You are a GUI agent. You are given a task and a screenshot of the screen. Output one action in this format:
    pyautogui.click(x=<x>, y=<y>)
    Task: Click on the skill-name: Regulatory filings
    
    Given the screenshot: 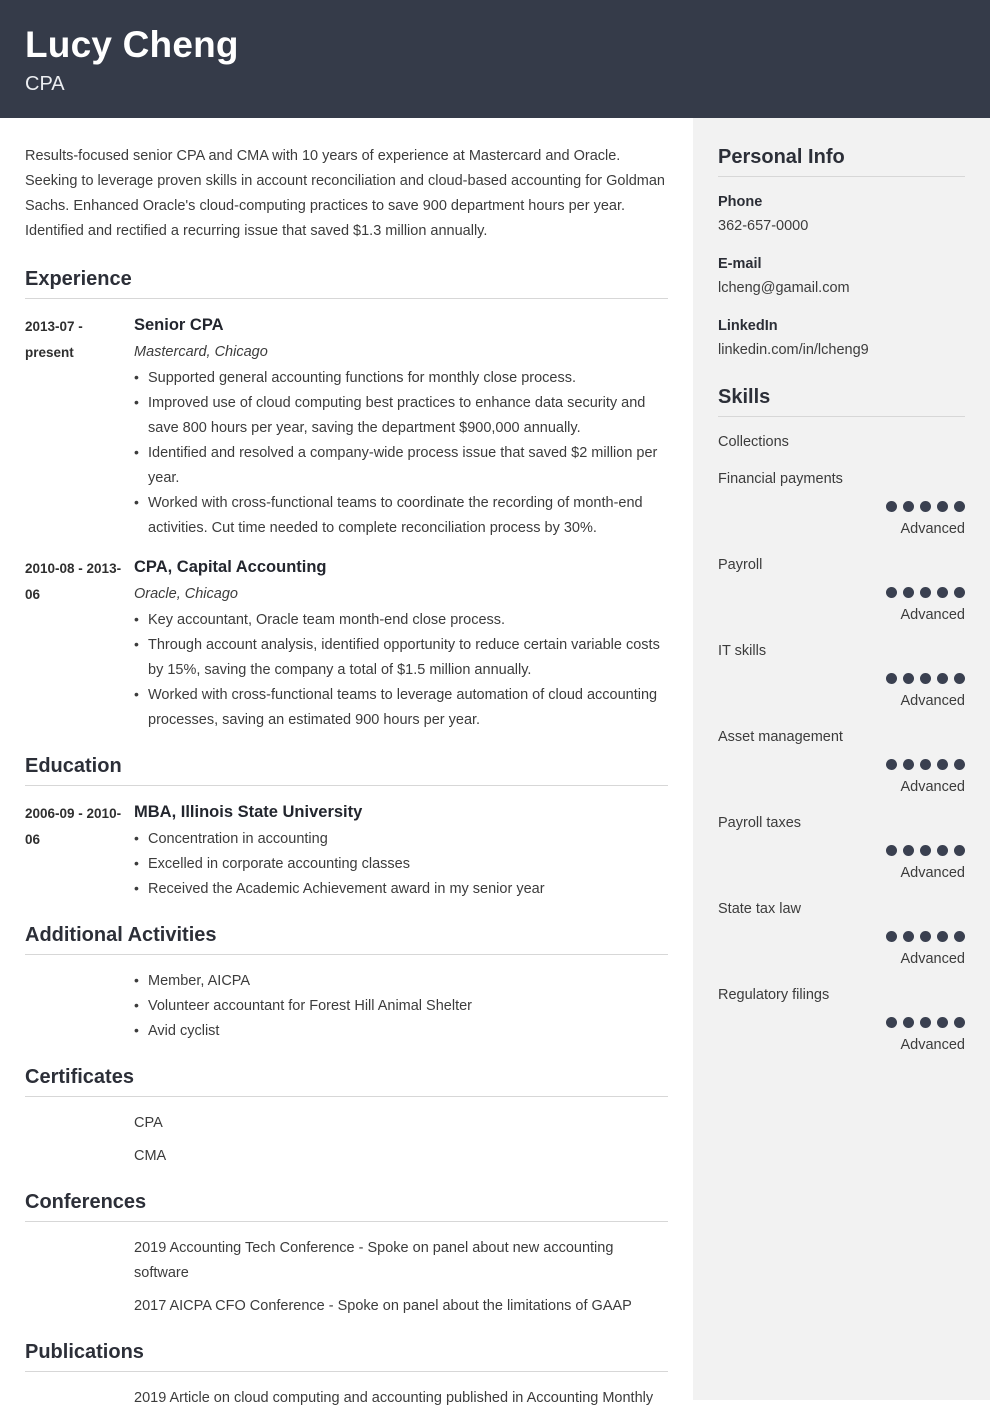 What is the action you would take?
    pyautogui.click(x=774, y=995)
    